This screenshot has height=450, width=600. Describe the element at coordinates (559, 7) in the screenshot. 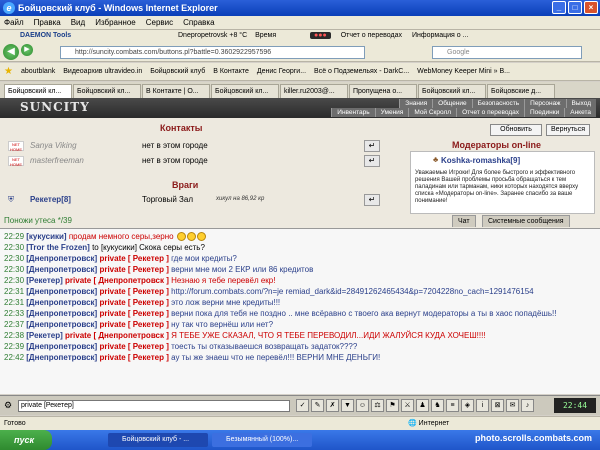

I see `minimize-button: _` at that location.